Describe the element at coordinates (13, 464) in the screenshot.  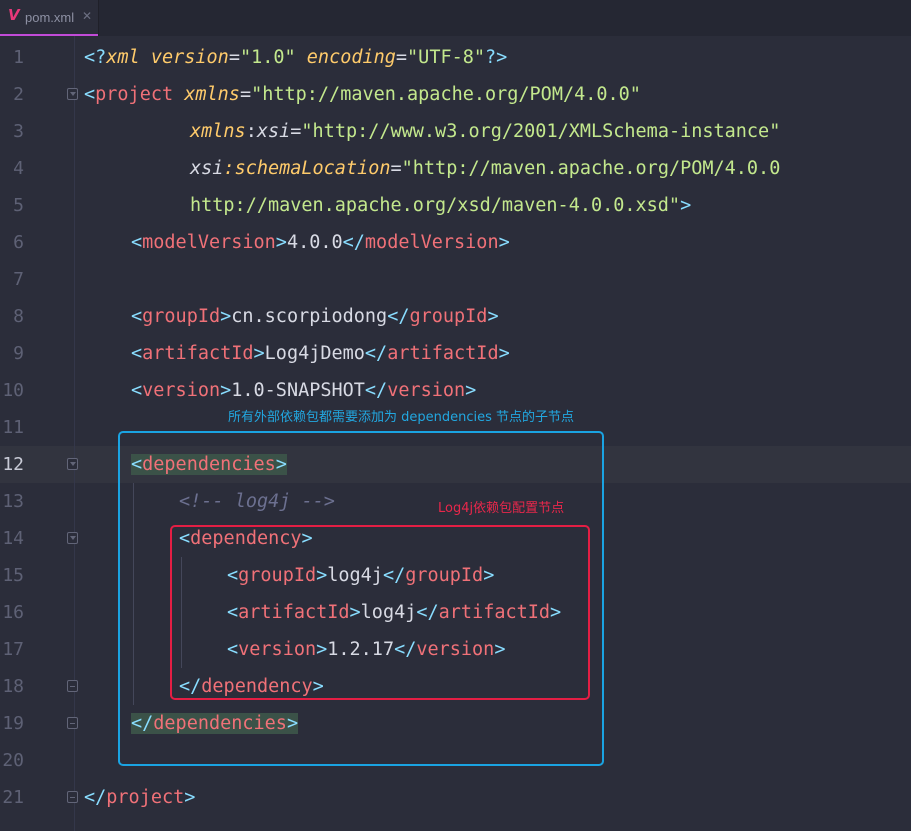
I see `line-number-active: 12` at that location.